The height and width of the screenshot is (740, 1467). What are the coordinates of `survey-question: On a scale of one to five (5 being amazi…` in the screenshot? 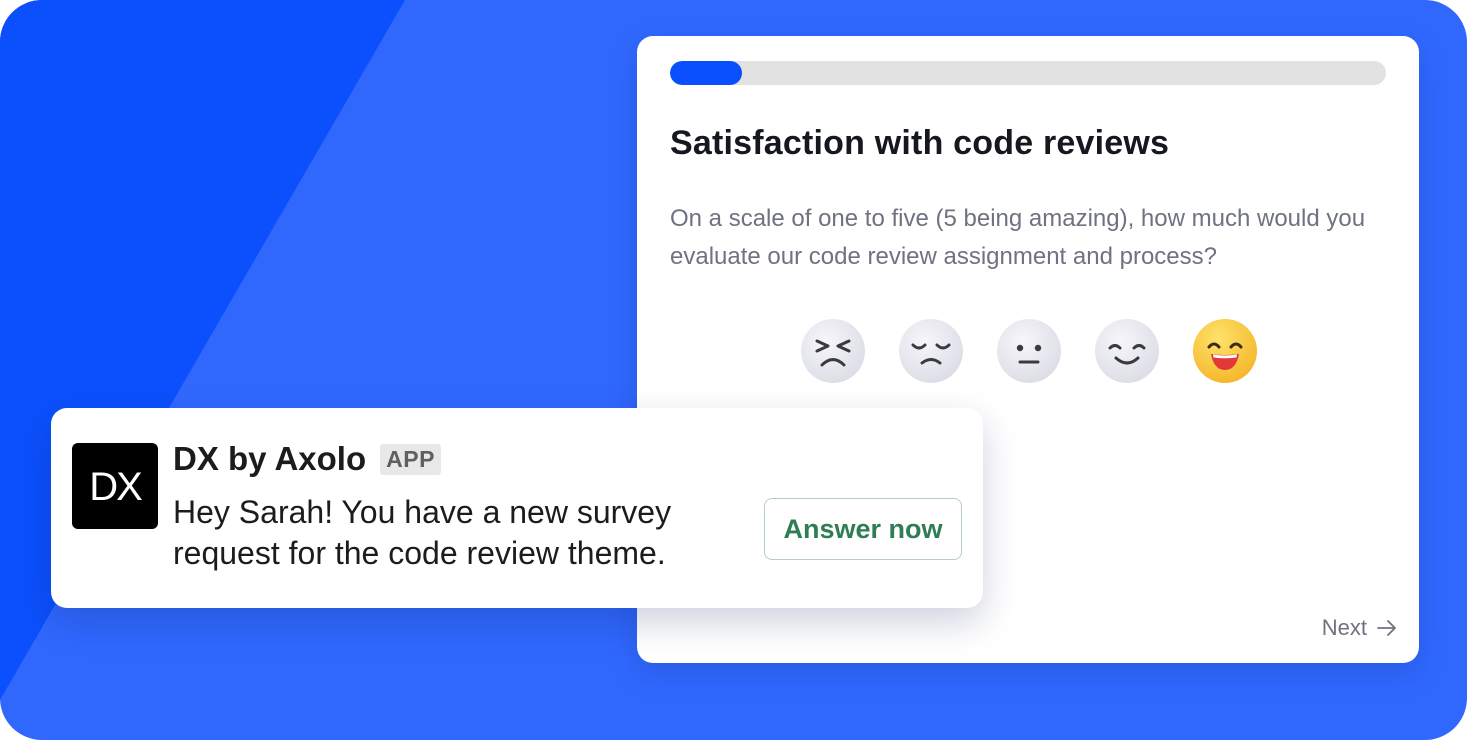 It's located at (1018, 237).